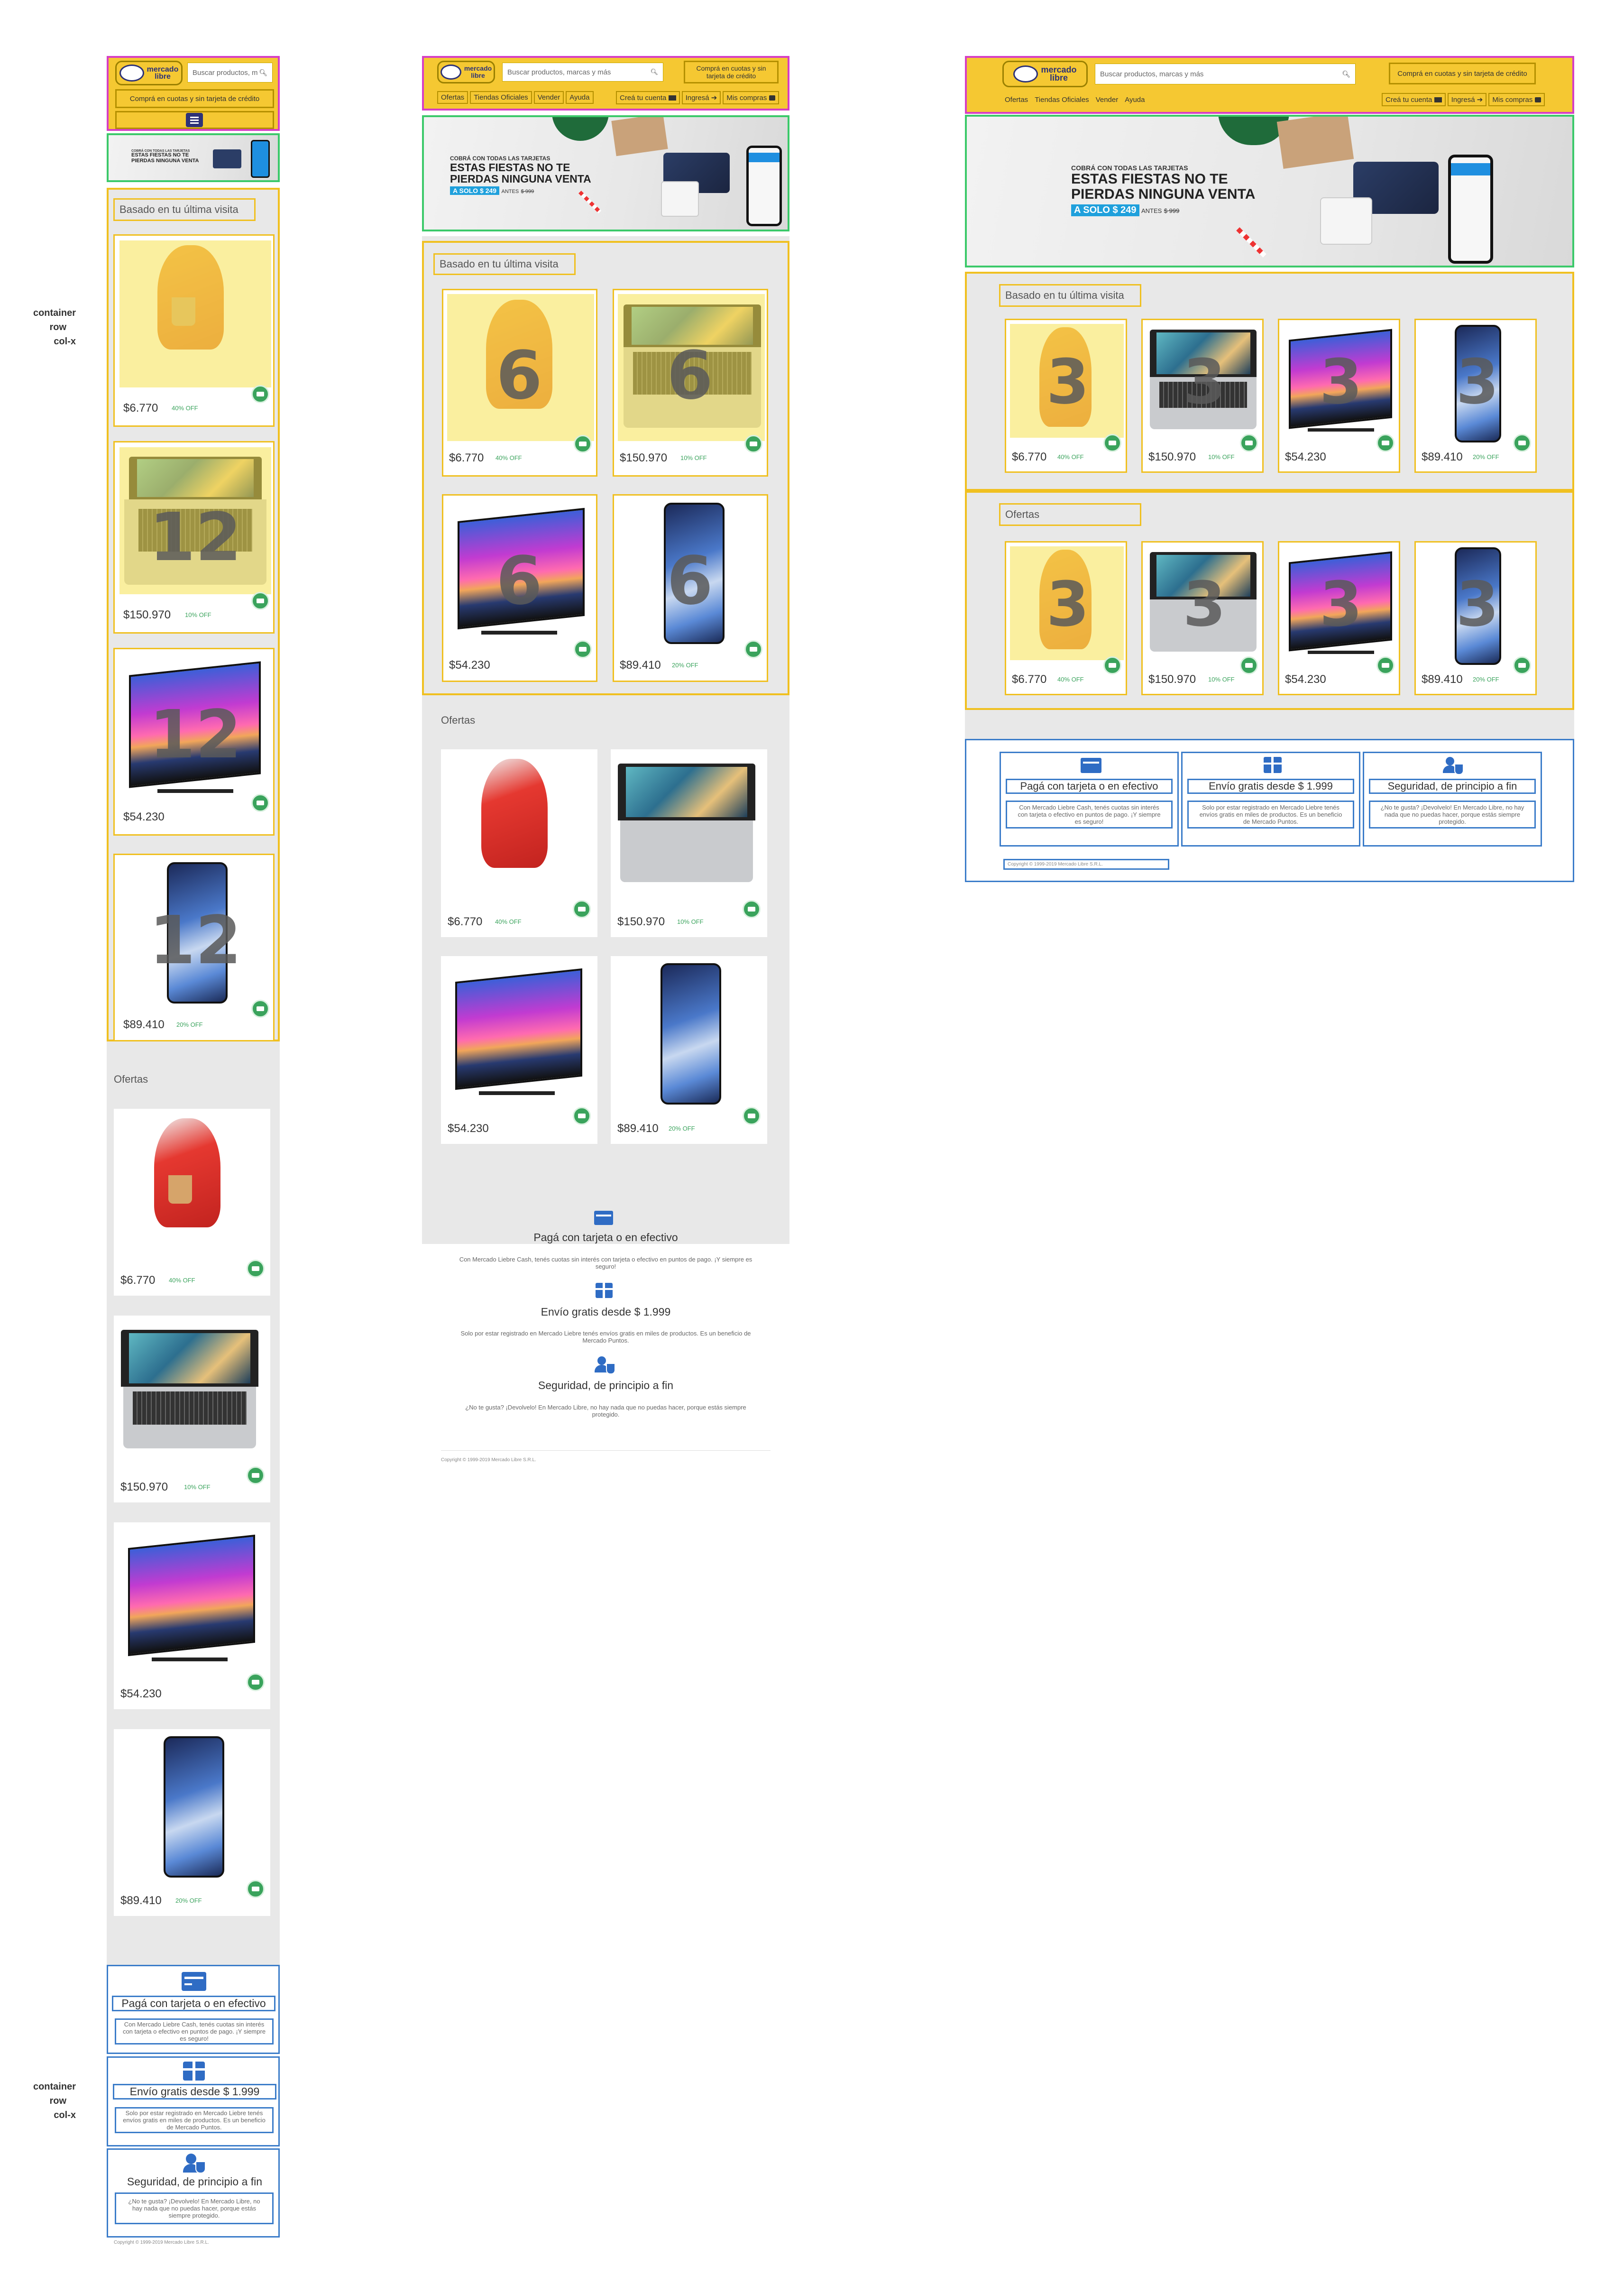 The height and width of the screenshot is (2284, 1624). What do you see at coordinates (605, 1365) in the screenshot?
I see `user-shield-icon` at bounding box center [605, 1365].